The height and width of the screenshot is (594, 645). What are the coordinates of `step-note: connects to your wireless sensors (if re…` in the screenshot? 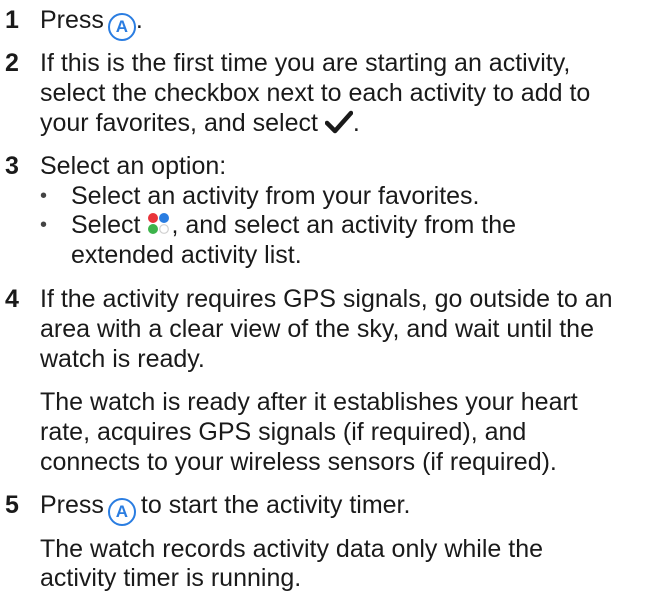 It's located at (298, 461).